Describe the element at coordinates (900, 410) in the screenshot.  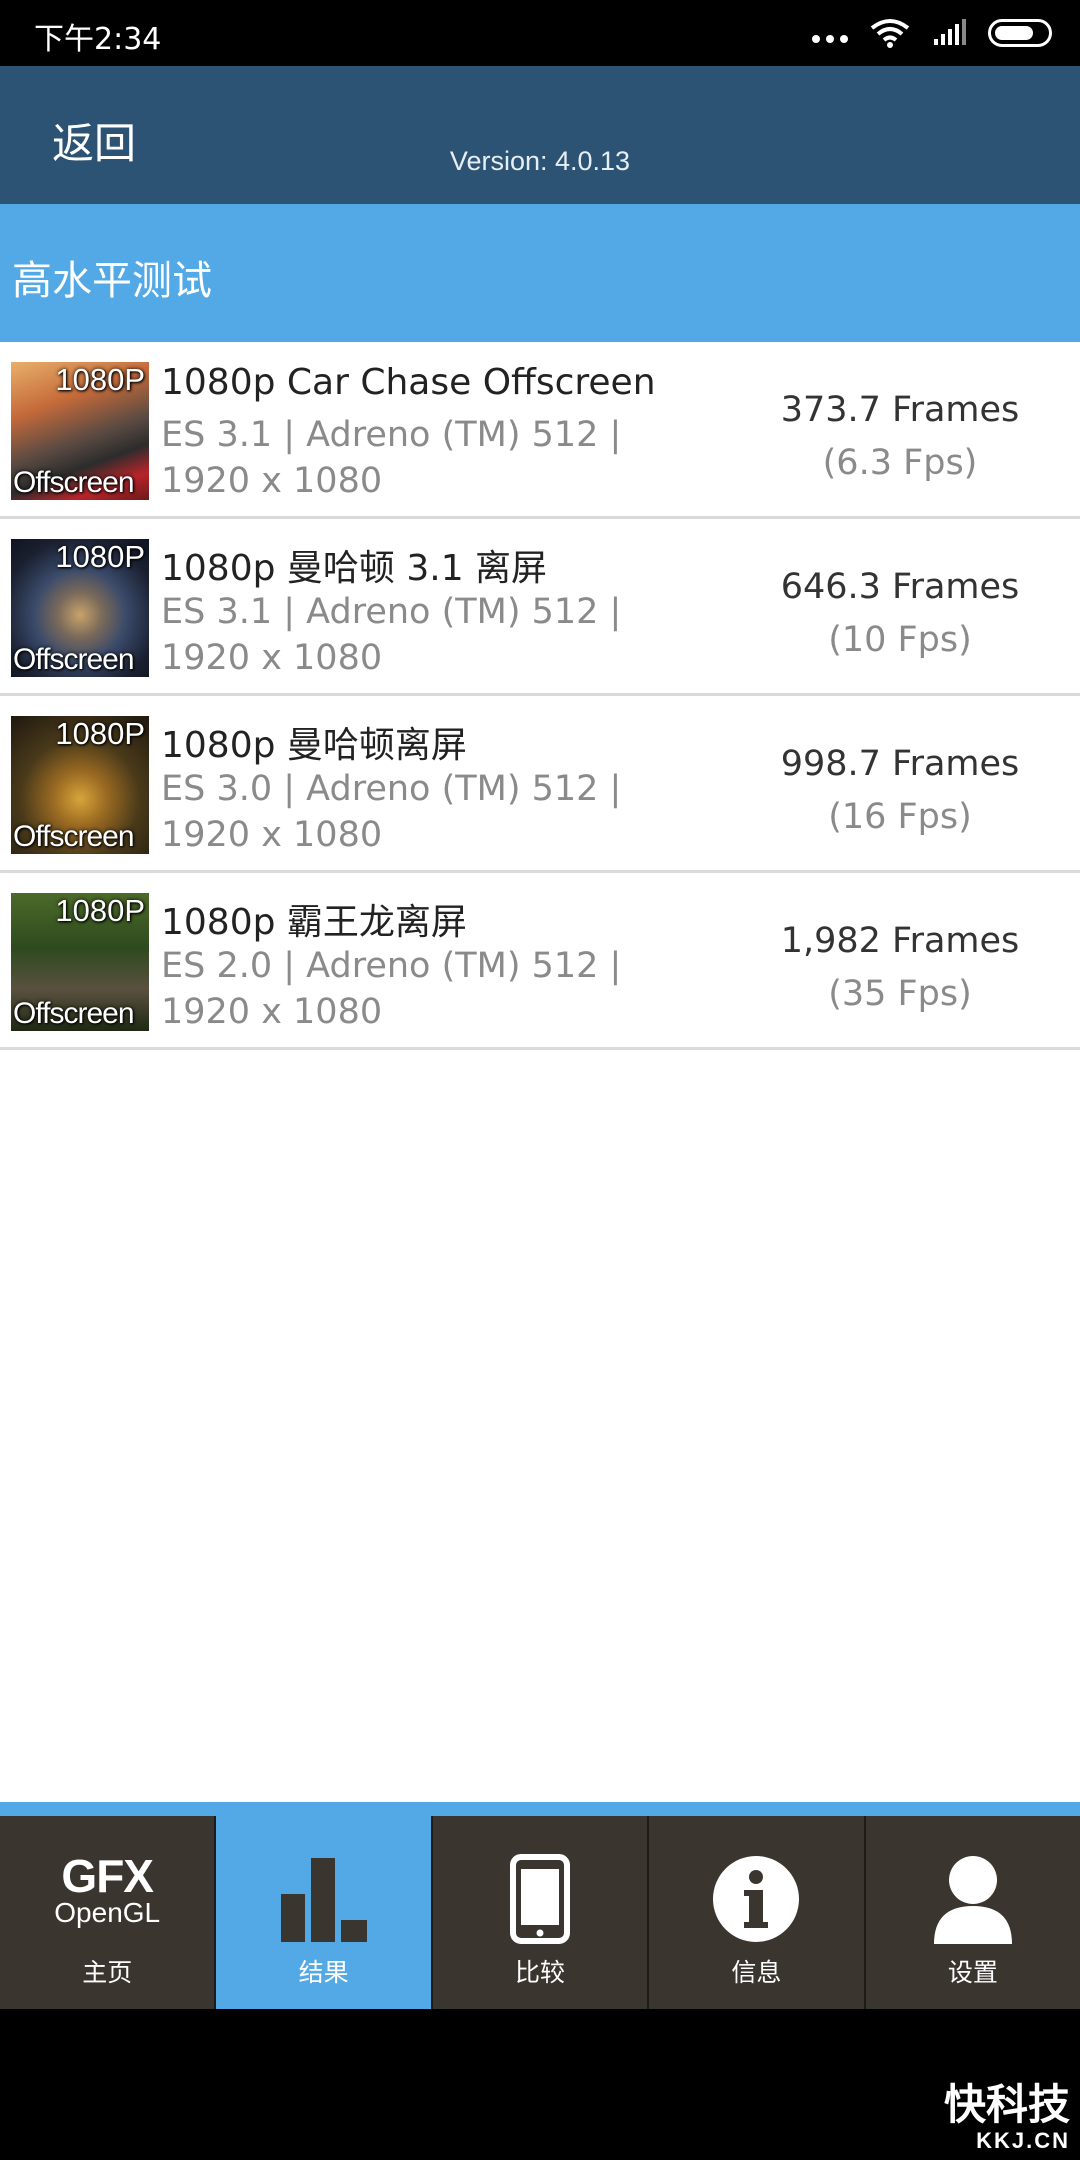
I see `test-frames: 373.7 Frames` at that location.